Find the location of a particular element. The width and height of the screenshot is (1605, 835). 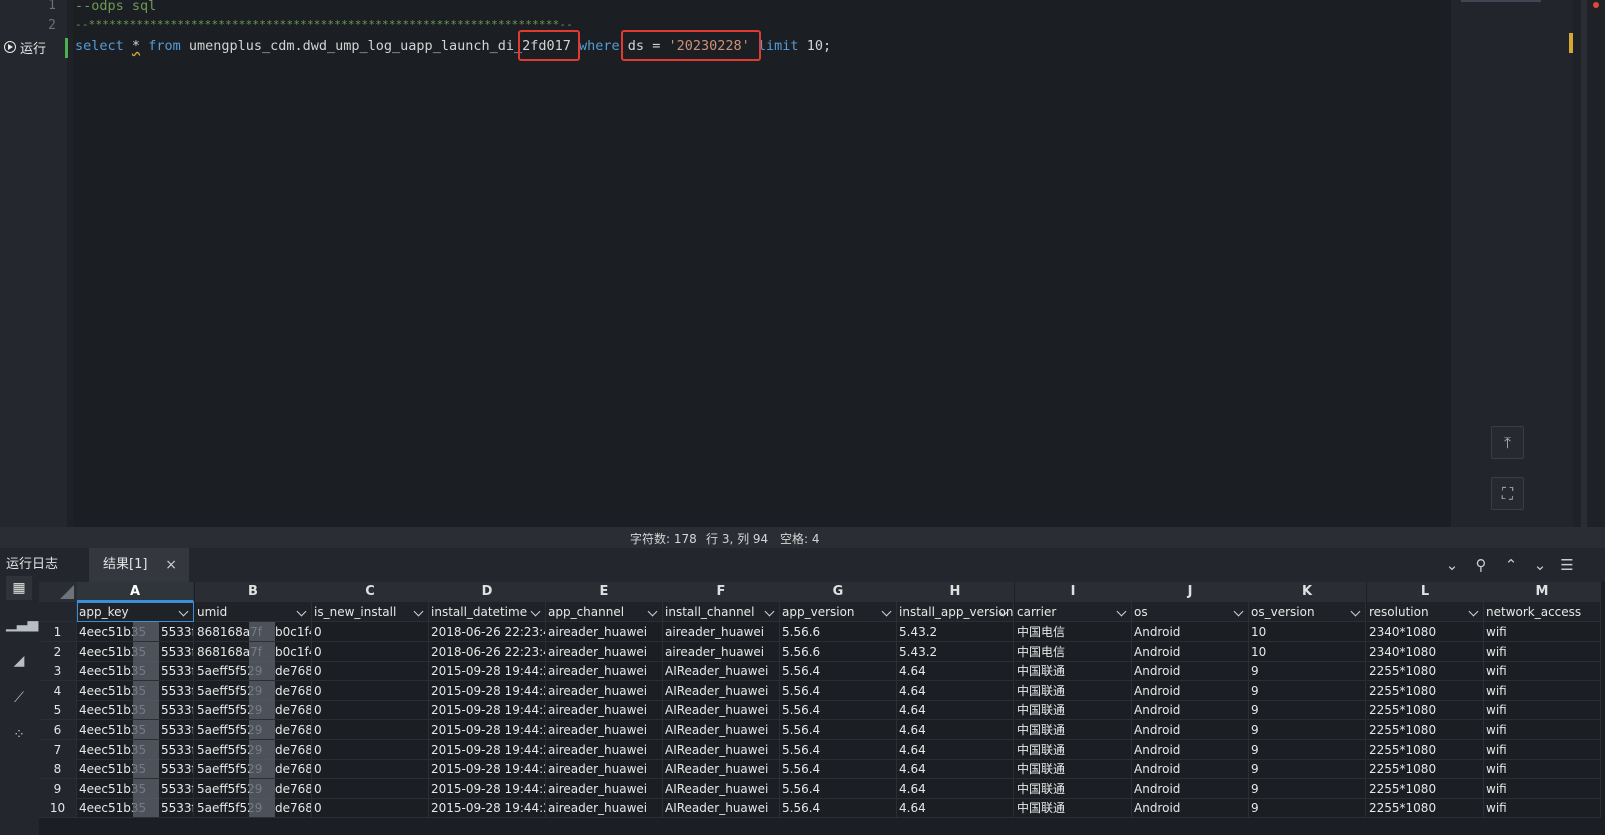

pin-icon: ⚲ is located at coordinates (1481, 565).